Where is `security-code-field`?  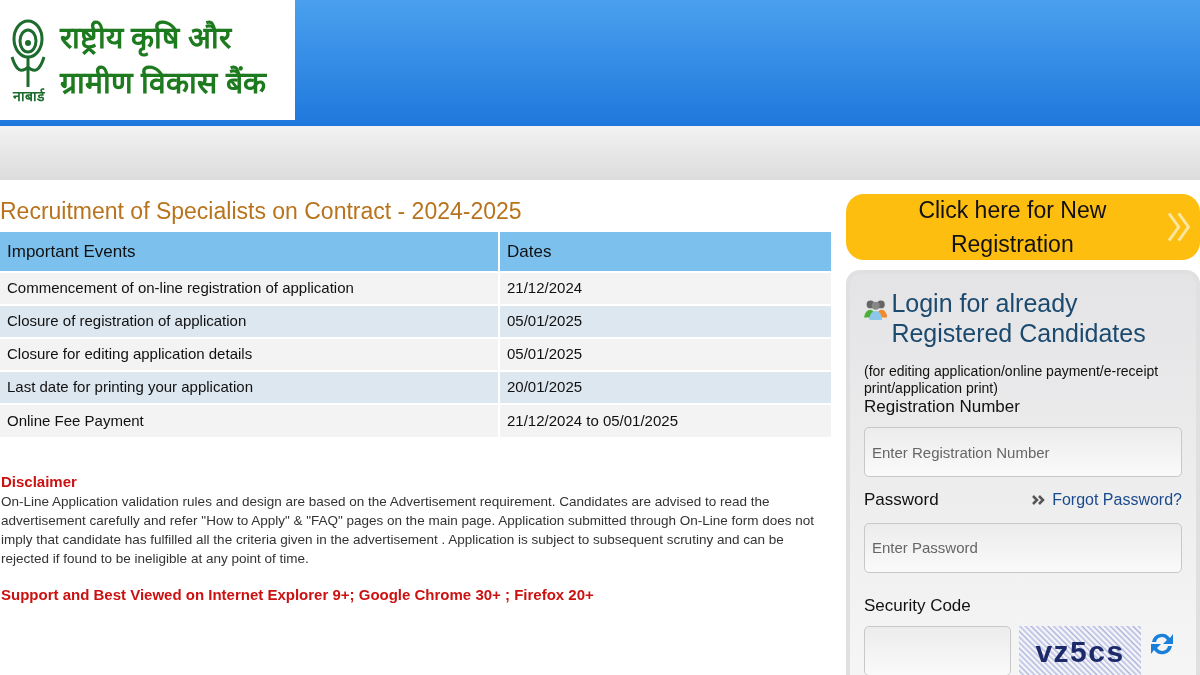 security-code-field is located at coordinates (937, 650).